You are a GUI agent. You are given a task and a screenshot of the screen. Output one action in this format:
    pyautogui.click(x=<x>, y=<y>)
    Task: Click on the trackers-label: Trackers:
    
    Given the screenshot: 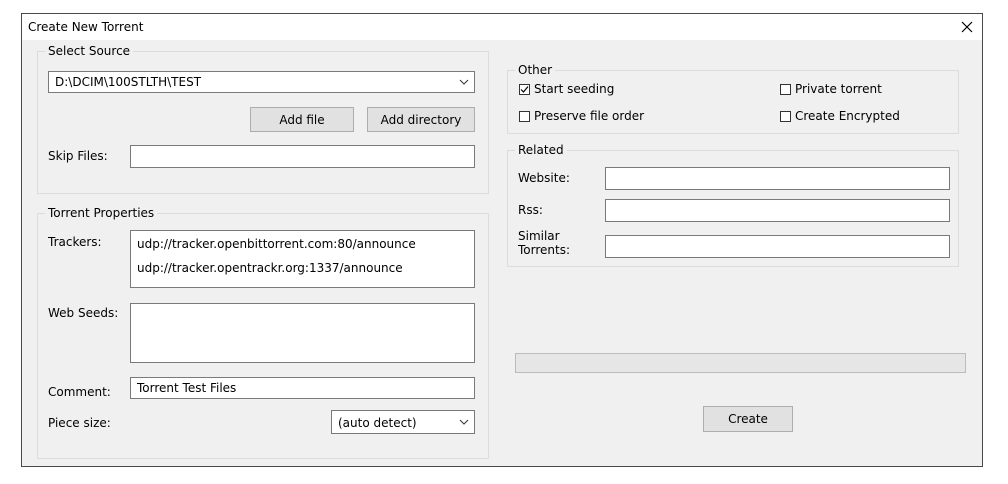 What is the action you would take?
    pyautogui.click(x=75, y=242)
    